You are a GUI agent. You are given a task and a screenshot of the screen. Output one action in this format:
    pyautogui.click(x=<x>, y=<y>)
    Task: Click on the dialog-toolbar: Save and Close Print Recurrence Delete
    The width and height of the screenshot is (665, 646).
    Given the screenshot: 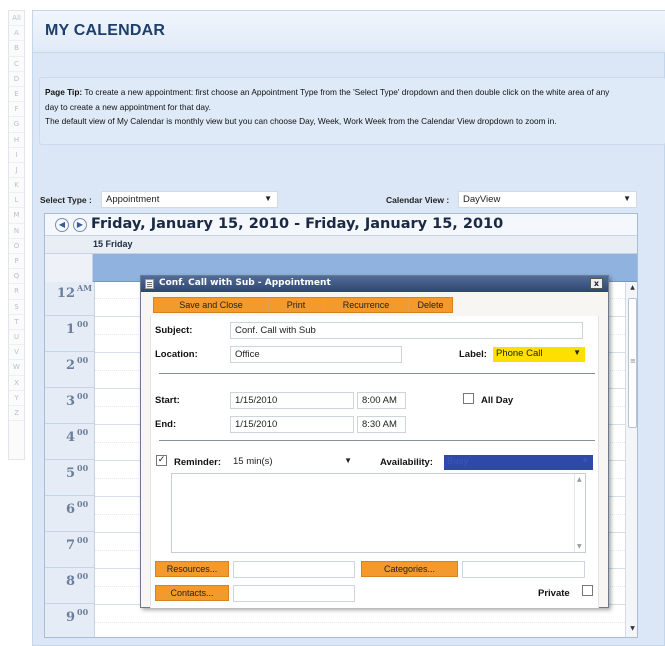 What is the action you would take?
    pyautogui.click(x=303, y=305)
    